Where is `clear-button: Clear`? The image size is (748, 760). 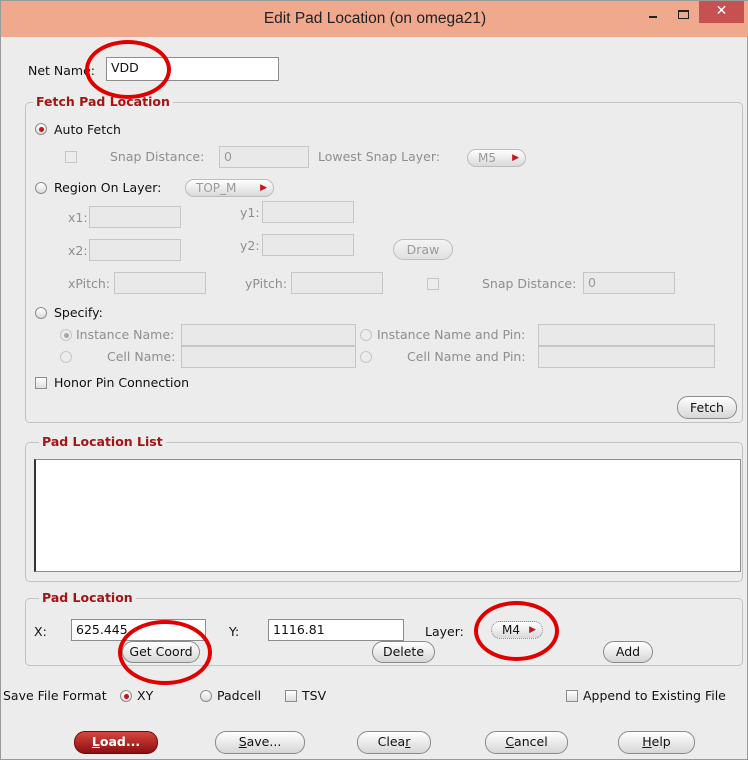
clear-button: Clear is located at coordinates (394, 742).